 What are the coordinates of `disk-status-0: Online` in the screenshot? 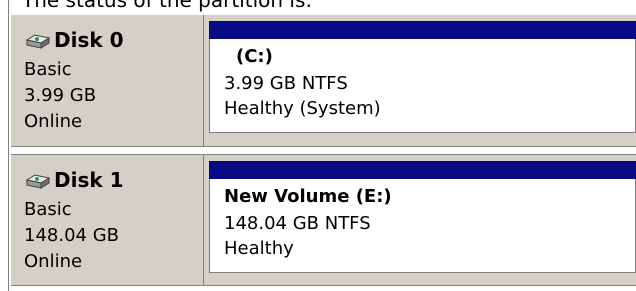 It's located at (53, 121).